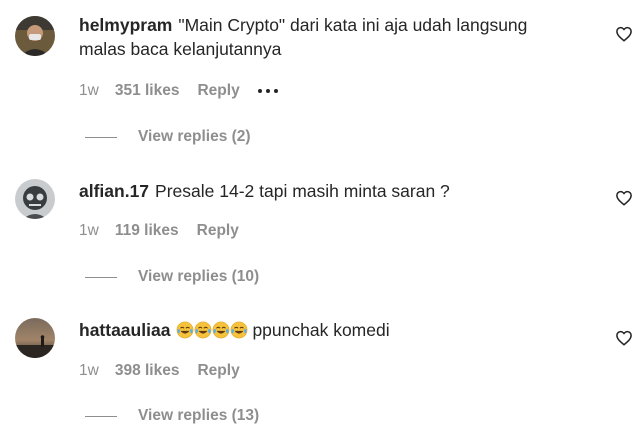 The width and height of the screenshot is (644, 447). Describe the element at coordinates (114, 191) in the screenshot. I see `comment-username: alfian.17` at that location.